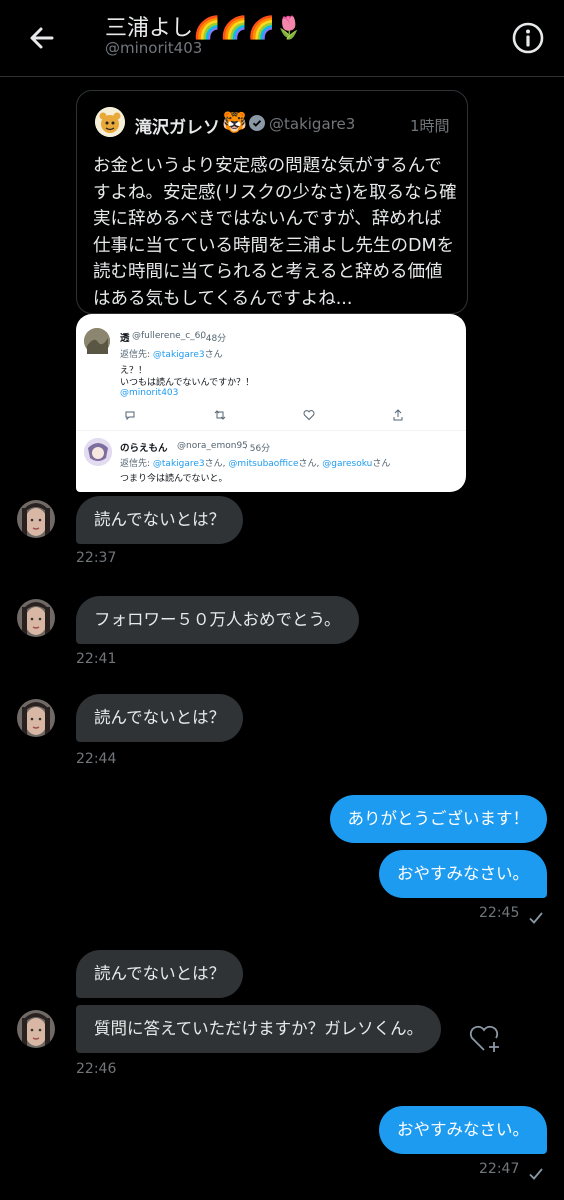 This screenshot has width=564, height=1200. What do you see at coordinates (136, 355) in the screenshot?
I see `reply-to-label-1: 返信先:` at bounding box center [136, 355].